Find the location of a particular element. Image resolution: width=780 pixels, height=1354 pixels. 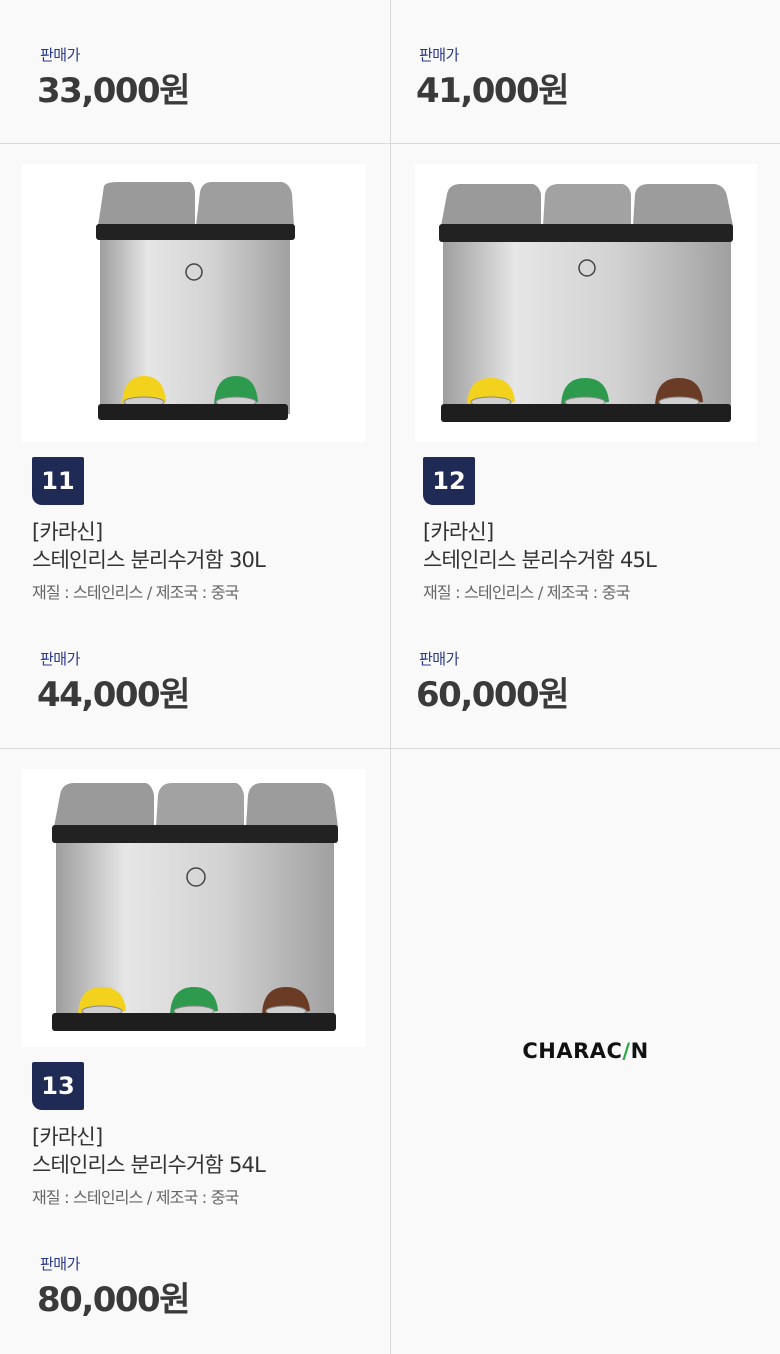

price: 33,000원 is located at coordinates (113, 91).